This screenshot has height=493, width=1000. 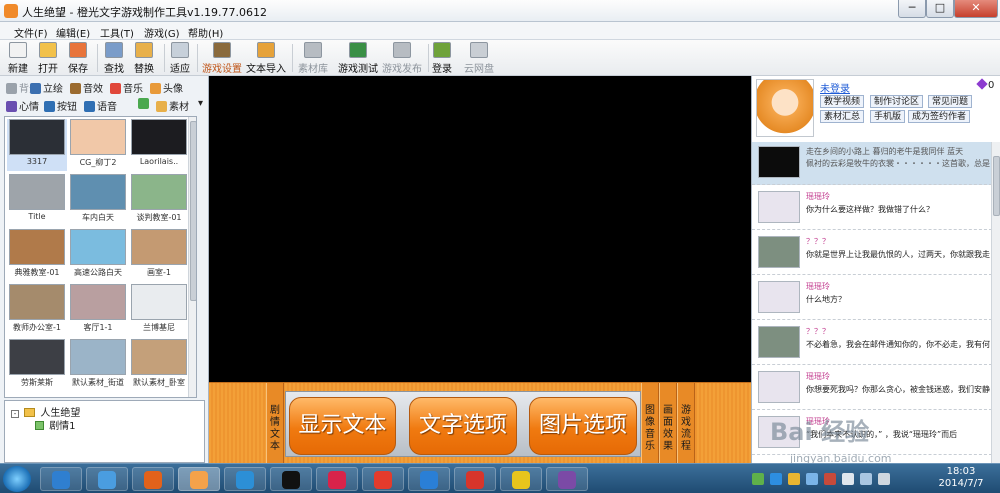 What do you see at coordinates (55, 424) in the screenshot?
I see `tree-child: 剧情1` at bounding box center [55, 424].